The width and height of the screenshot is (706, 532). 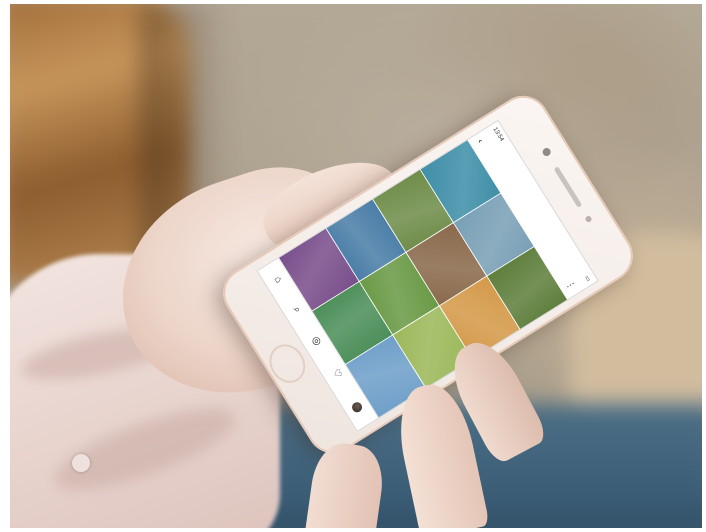 What do you see at coordinates (316, 340) in the screenshot?
I see `camera-icon: ◎` at bounding box center [316, 340].